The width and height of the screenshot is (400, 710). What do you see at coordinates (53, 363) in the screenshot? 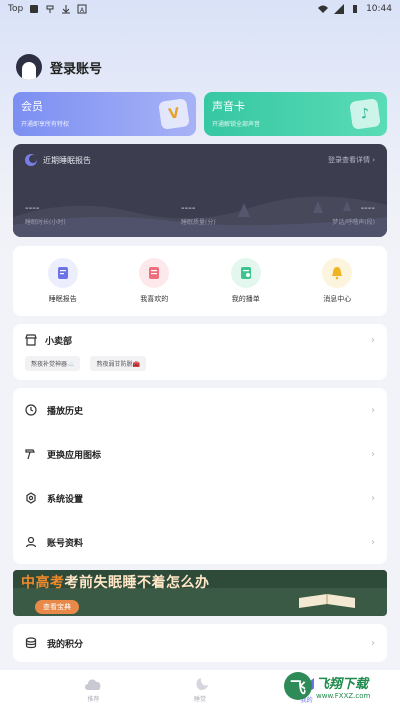
I see `shop-tag: 熬夜补觉神器☁️` at bounding box center [53, 363].